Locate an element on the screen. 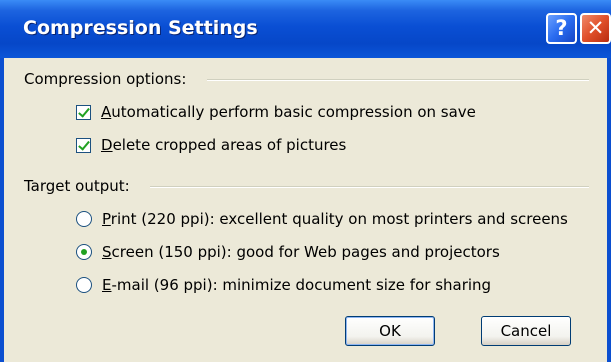  ok-button: OK is located at coordinates (390, 331).